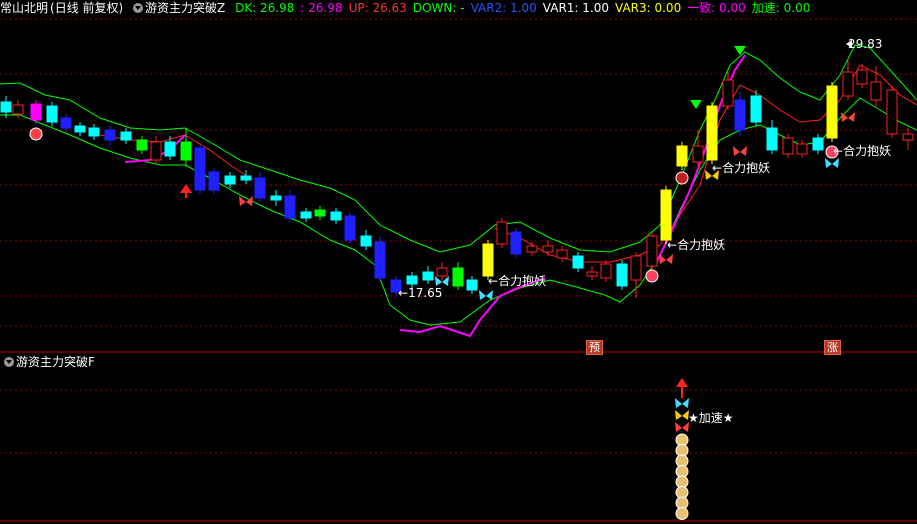 The image size is (917, 524). I want to click on gem-icon, so click(652, 276).